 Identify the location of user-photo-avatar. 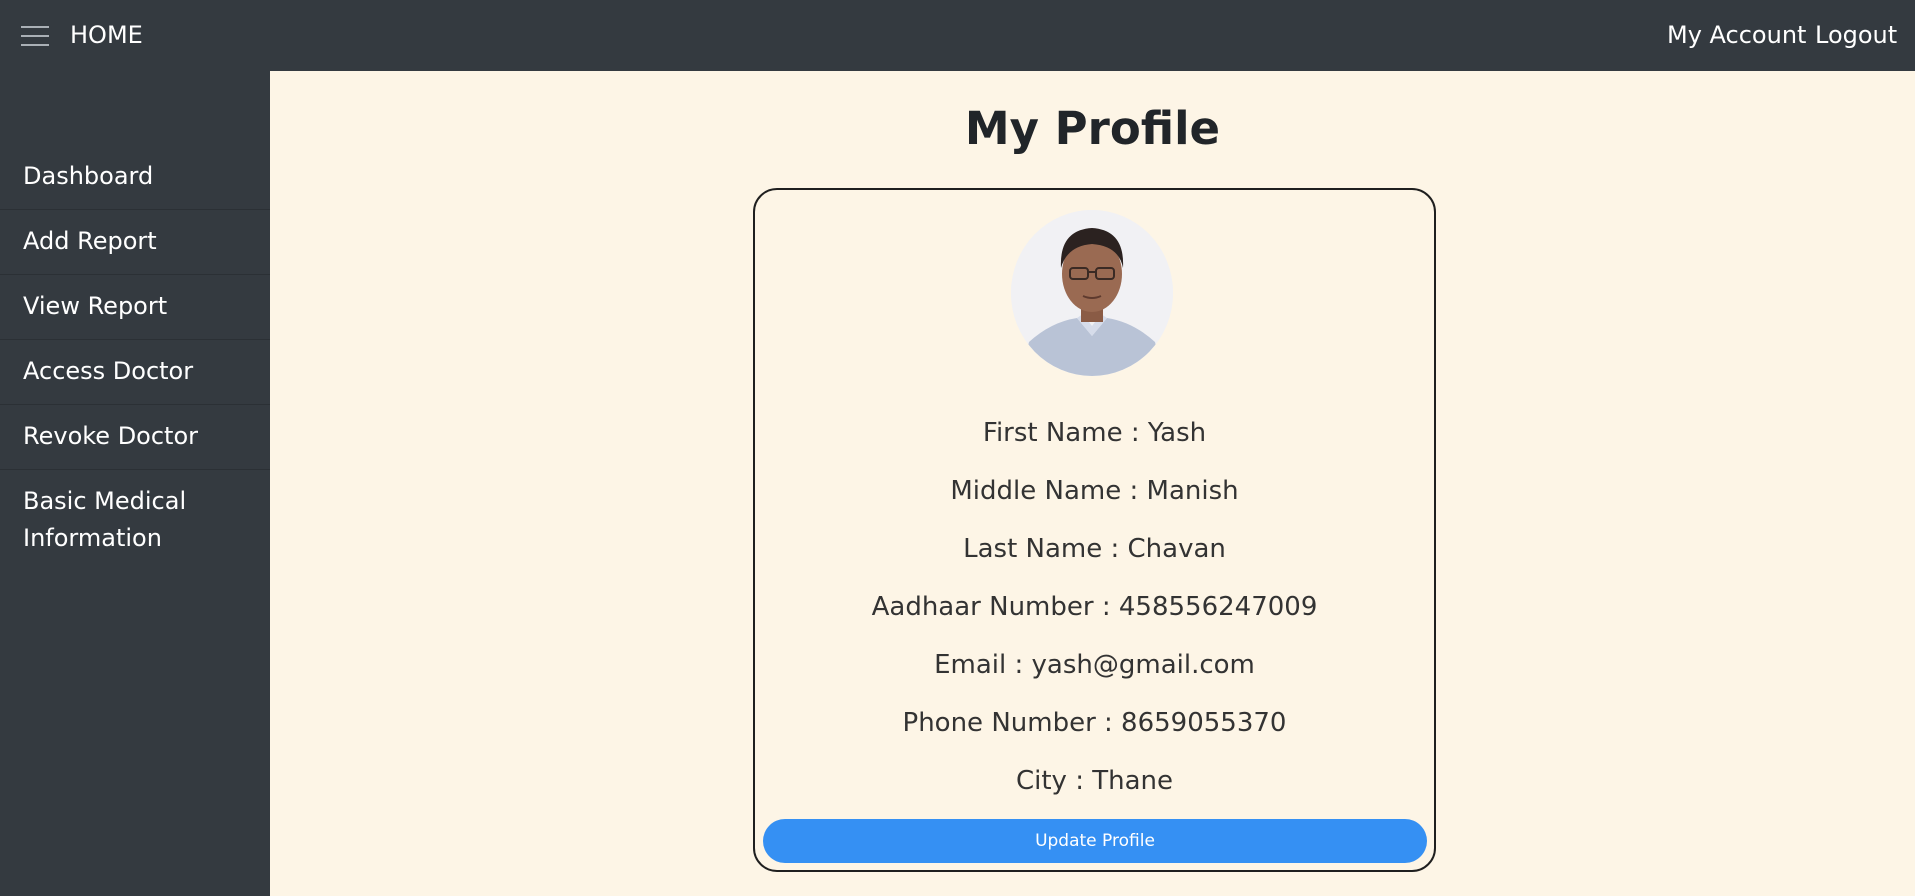
(1092, 293).